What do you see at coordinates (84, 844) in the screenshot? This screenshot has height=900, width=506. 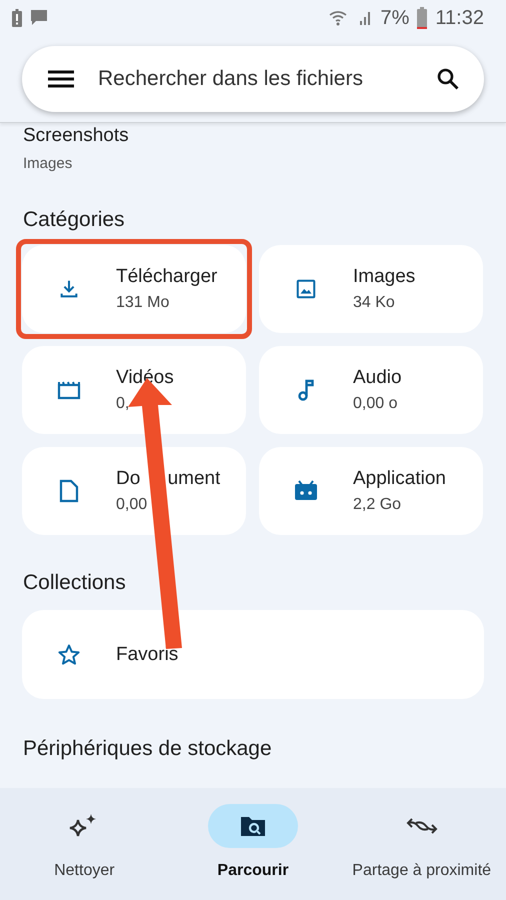 I see `nav-tab: Nettoyer` at bounding box center [84, 844].